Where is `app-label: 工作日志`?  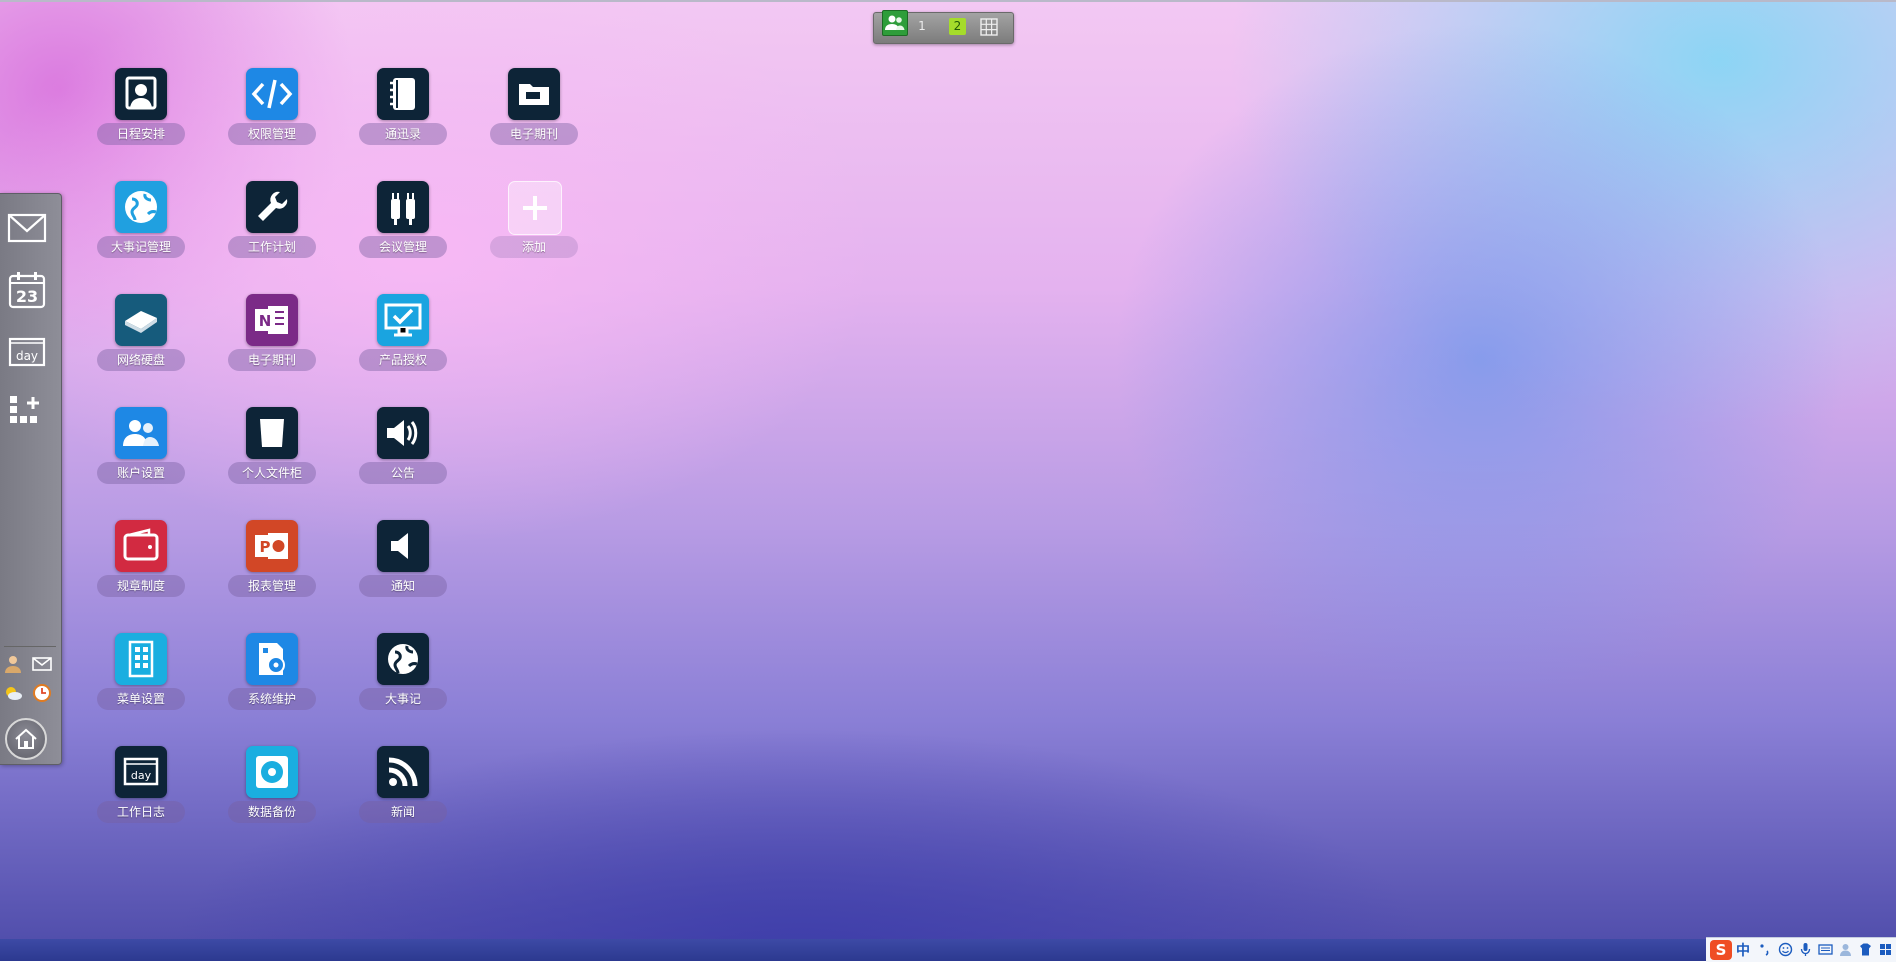
app-label: 工作日志 is located at coordinates (141, 812).